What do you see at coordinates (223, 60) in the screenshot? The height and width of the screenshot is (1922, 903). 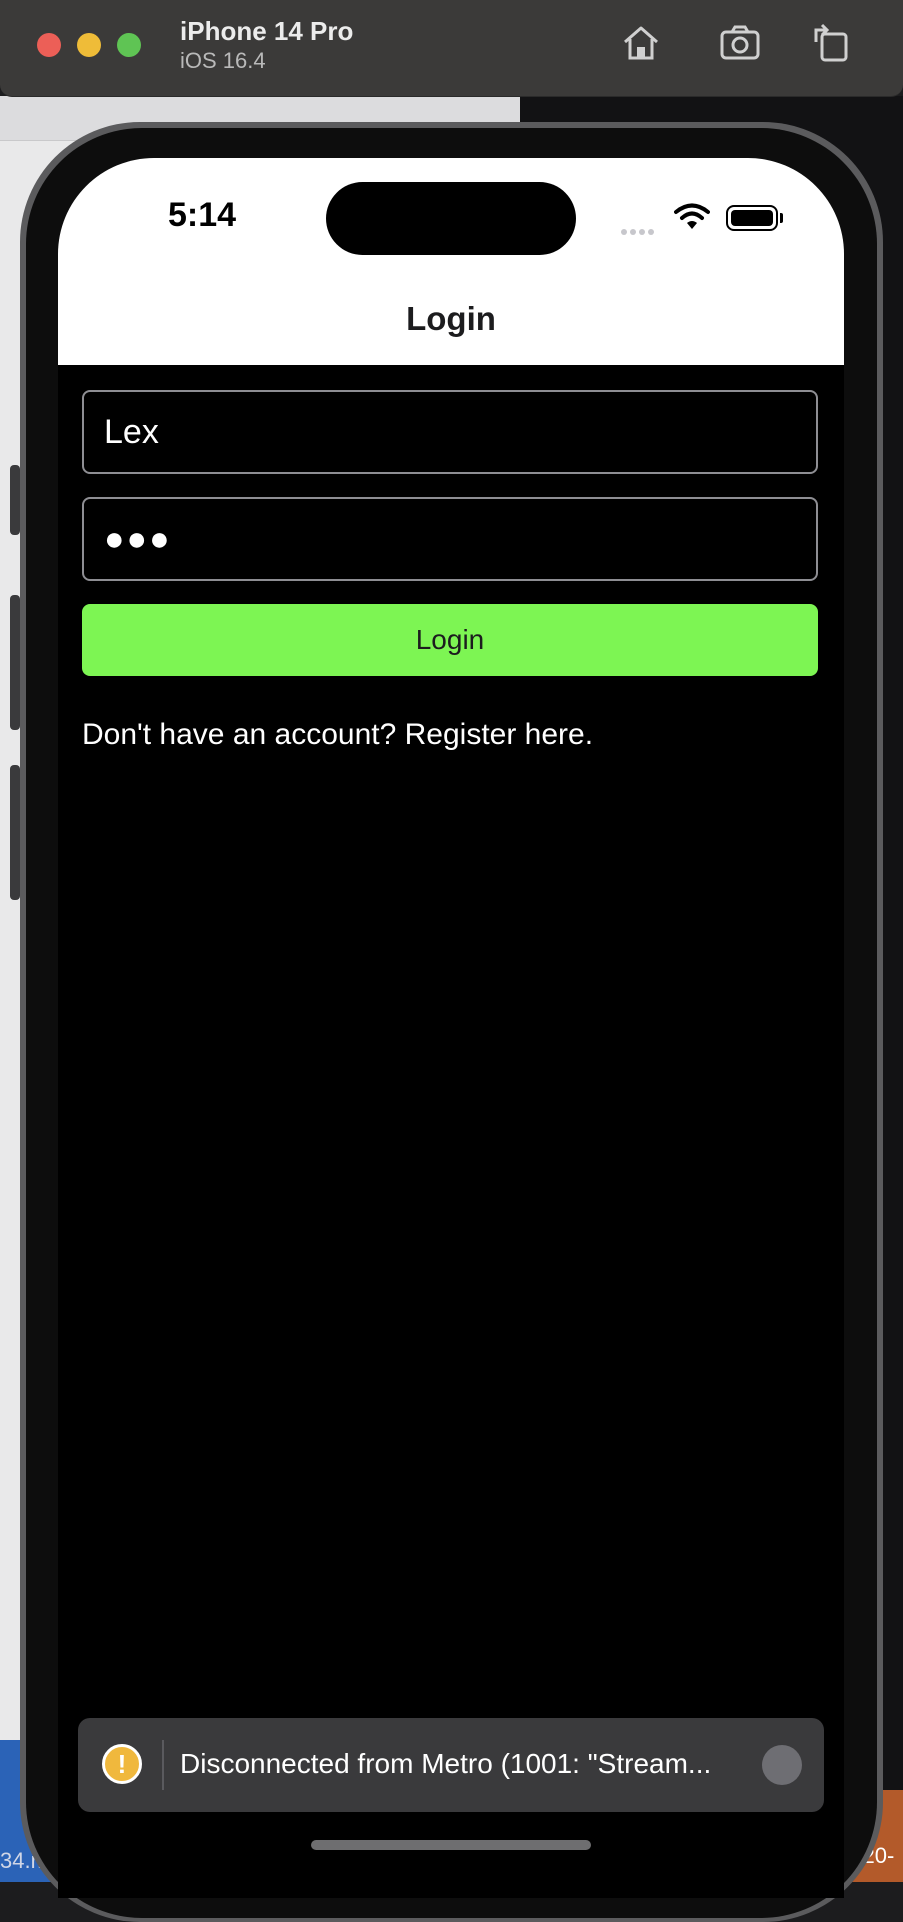 I see `device-os-version: iOS 16.4` at bounding box center [223, 60].